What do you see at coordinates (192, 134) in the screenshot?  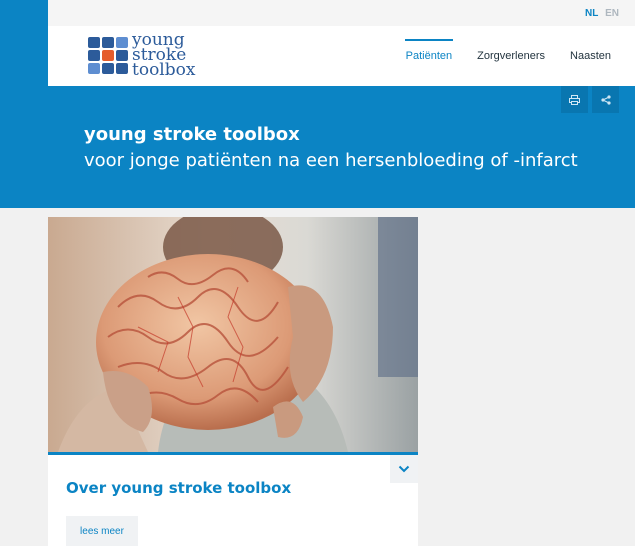 I see `hero-title: young stroke toolbox` at bounding box center [192, 134].